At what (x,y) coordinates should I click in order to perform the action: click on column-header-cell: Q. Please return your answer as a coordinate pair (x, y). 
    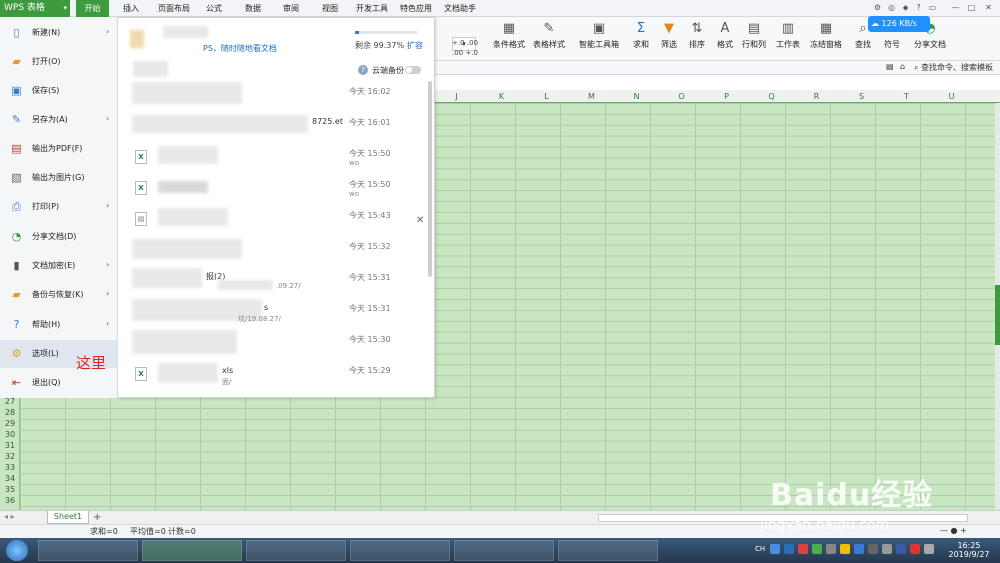
    Looking at the image, I should click on (771, 96).